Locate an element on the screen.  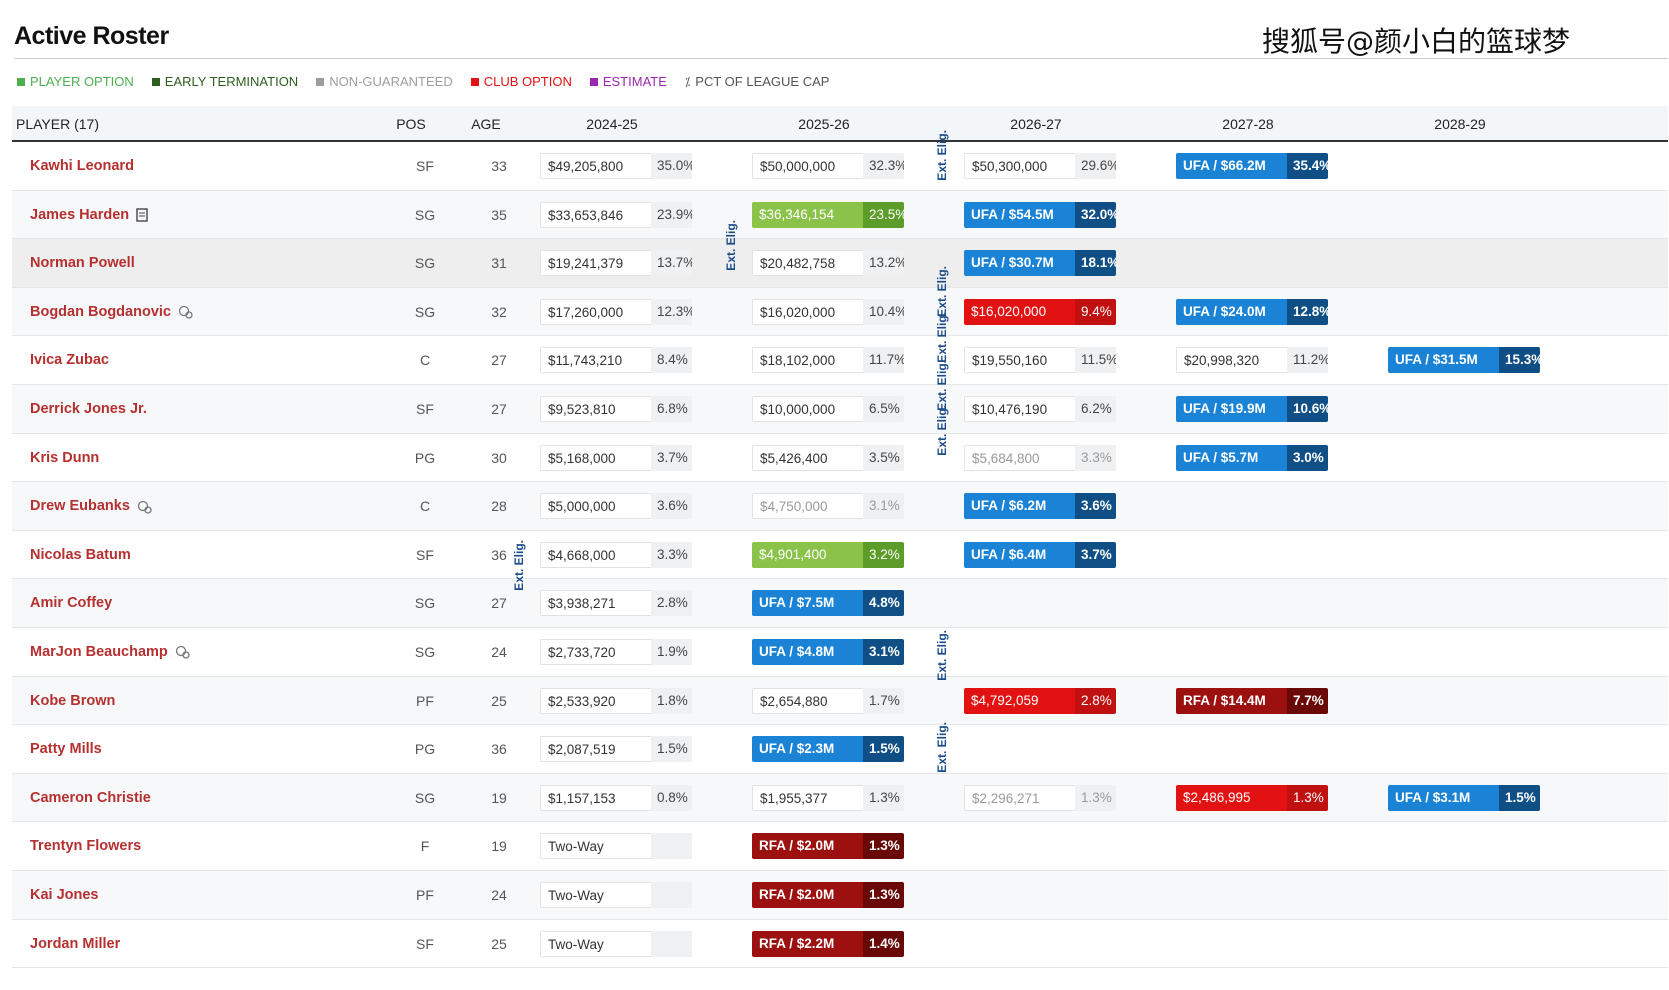
year-header-2026: 2026-27 is located at coordinates (1036, 124).